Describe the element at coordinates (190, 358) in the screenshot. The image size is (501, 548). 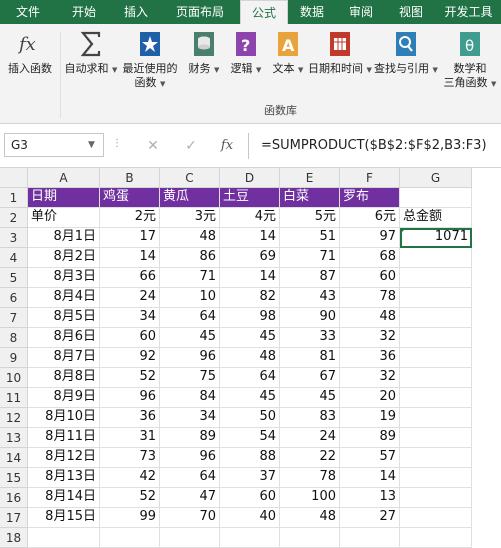
I see `cell-c9: 96` at that location.